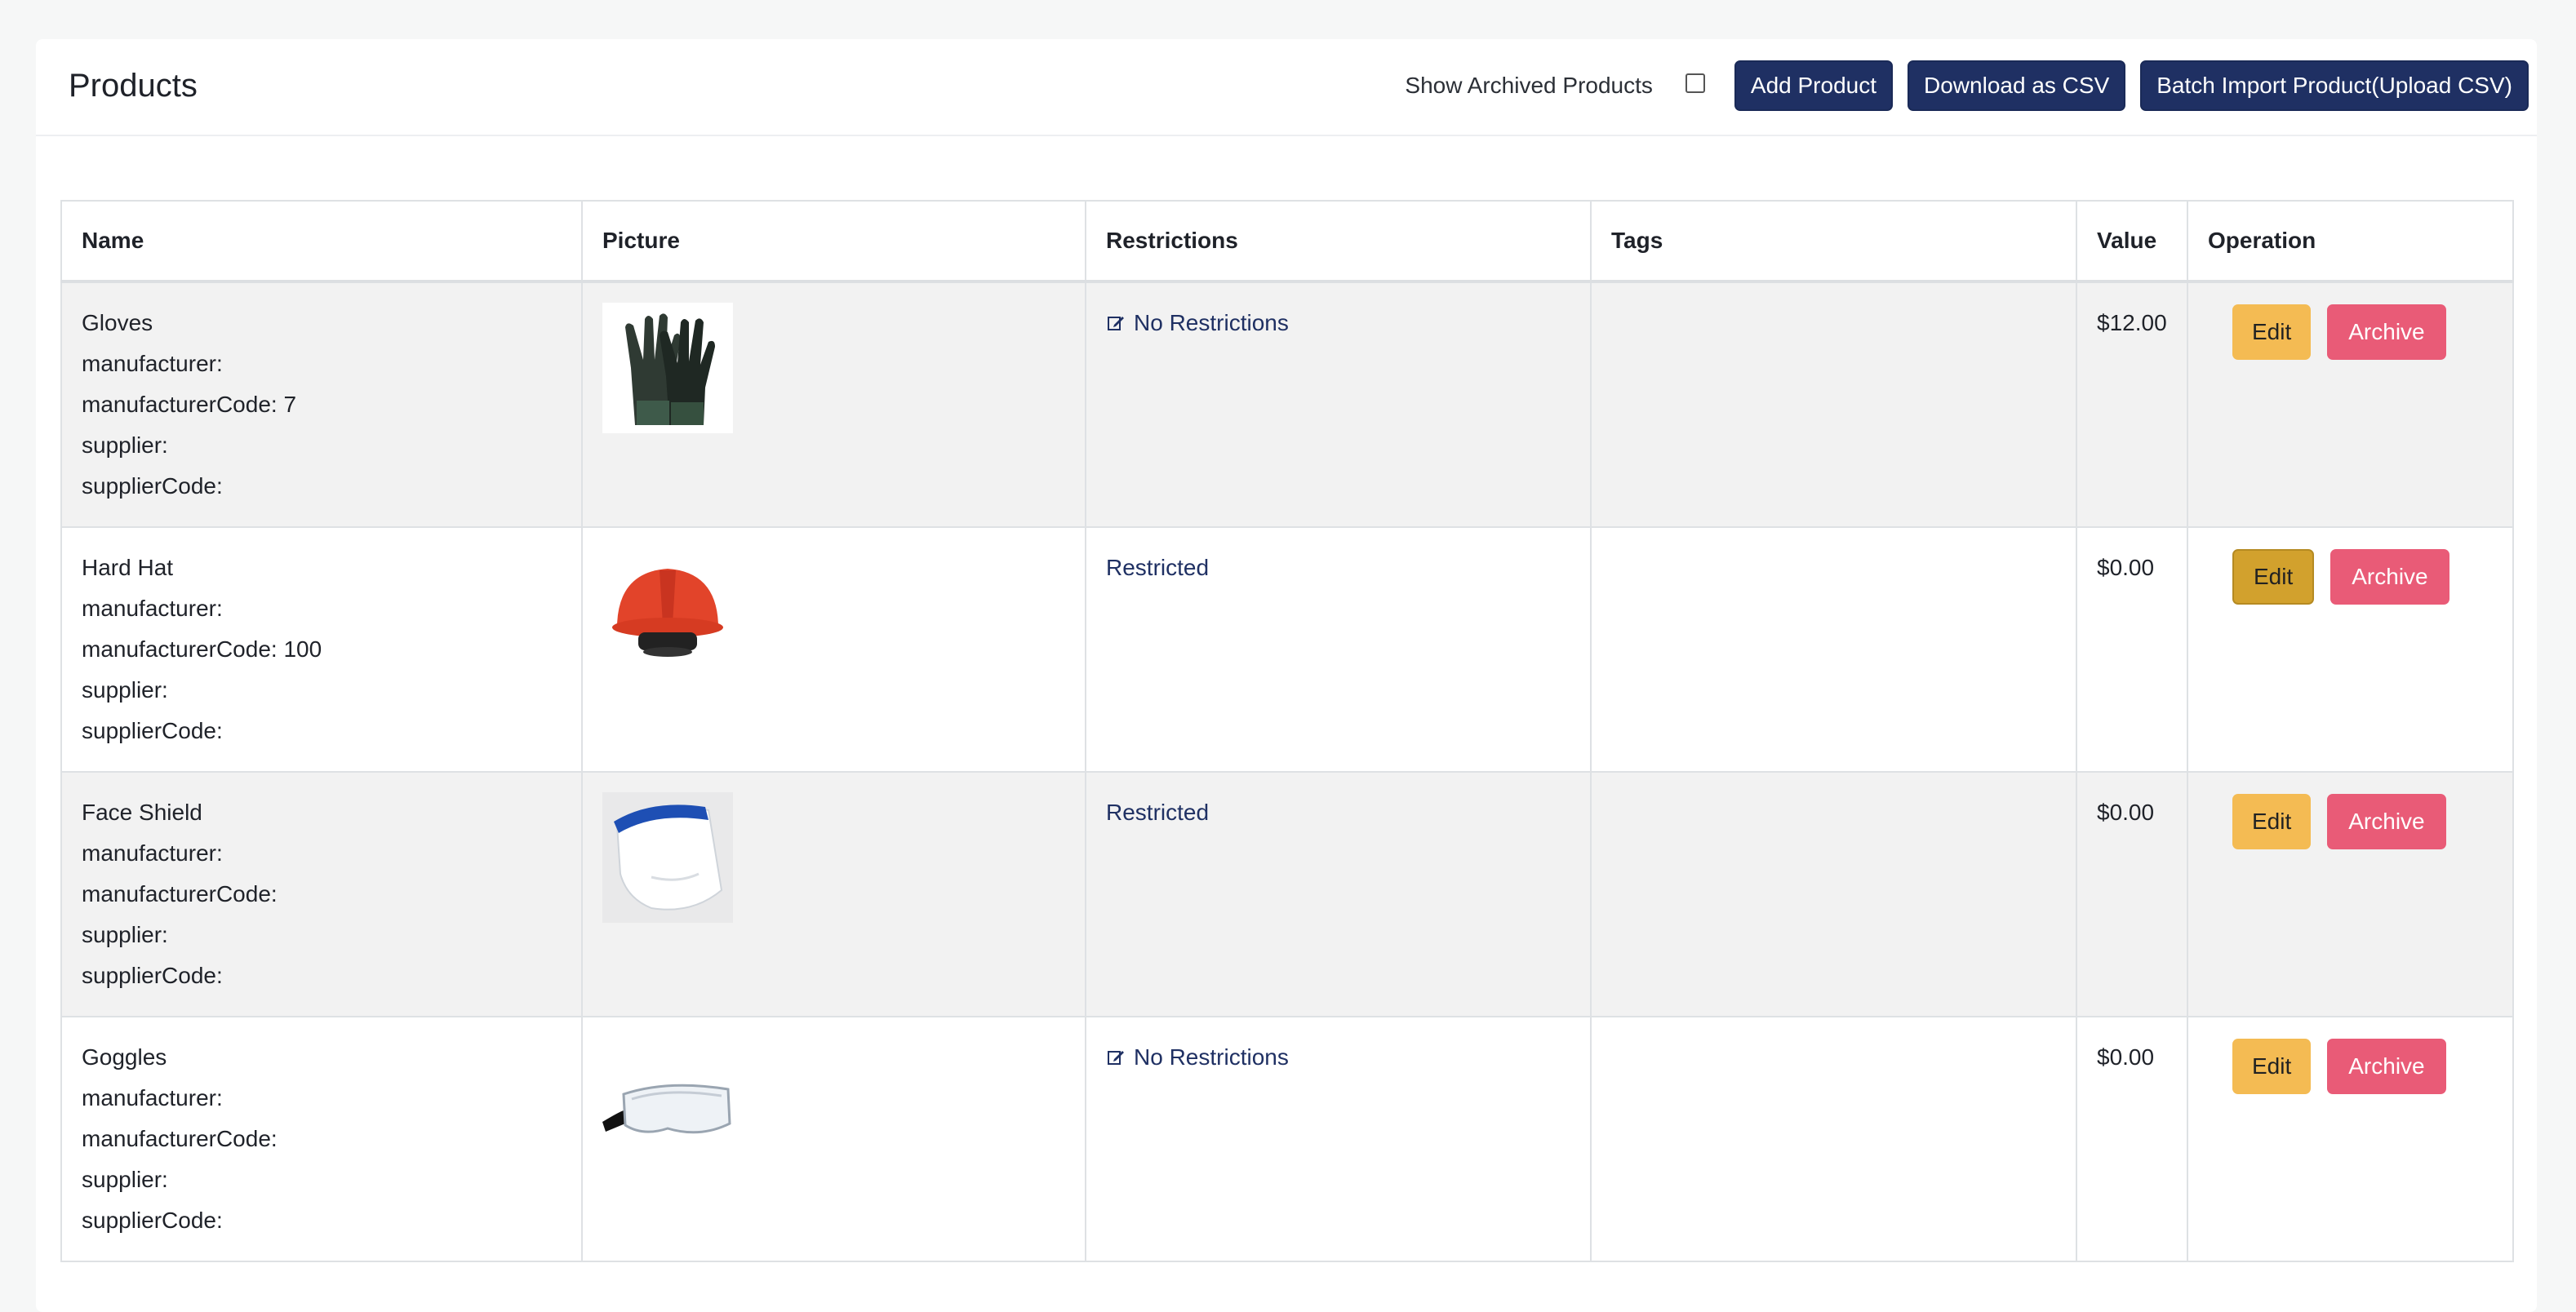  Describe the element at coordinates (2334, 85) in the screenshot. I see `batch-import-button: Batch Import Product(Upload CSV)` at that location.